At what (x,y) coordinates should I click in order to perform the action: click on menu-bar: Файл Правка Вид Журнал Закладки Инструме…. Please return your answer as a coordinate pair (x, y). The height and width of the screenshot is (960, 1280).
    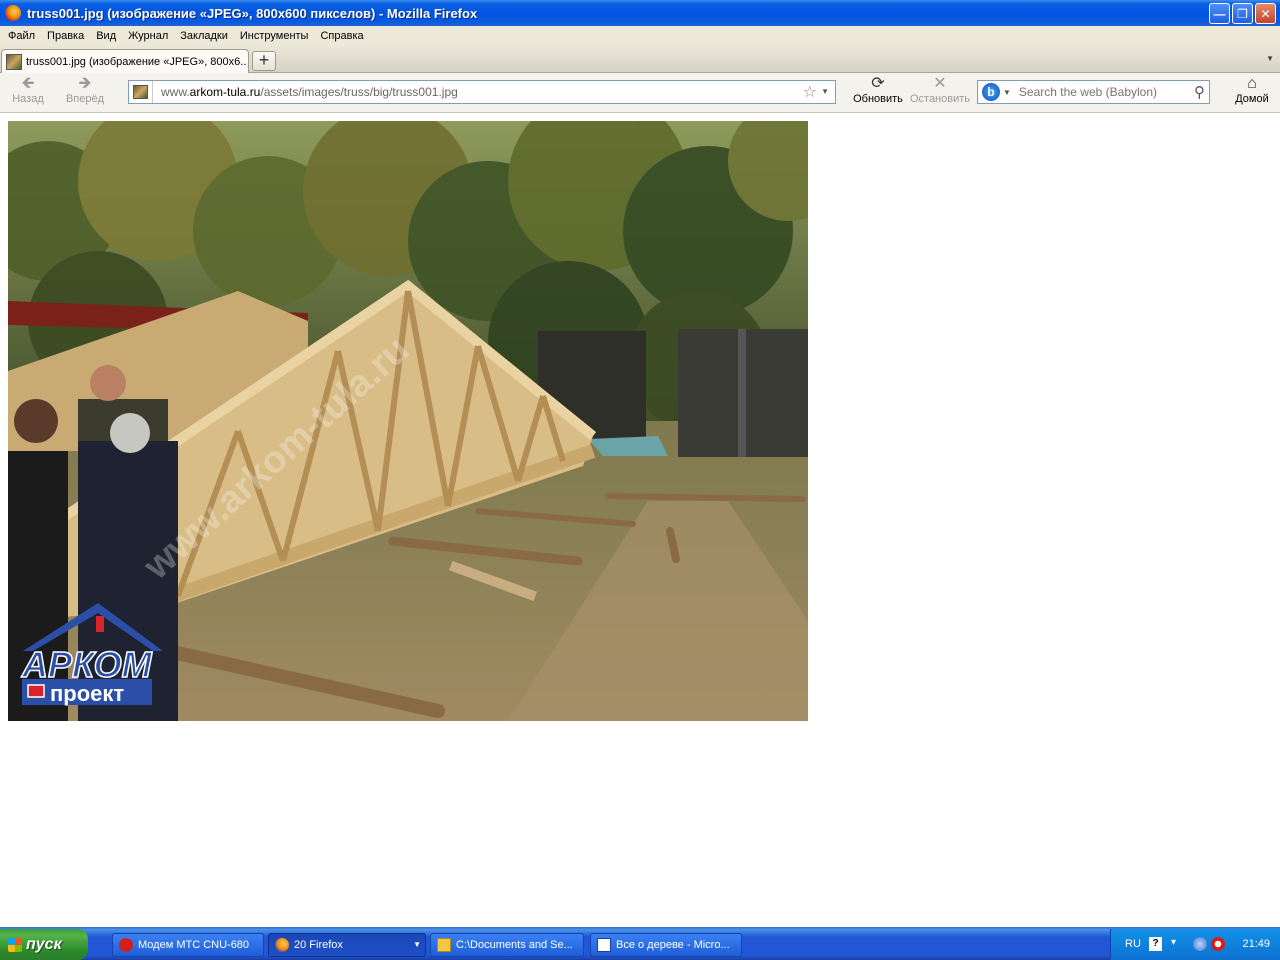
    Looking at the image, I should click on (640, 36).